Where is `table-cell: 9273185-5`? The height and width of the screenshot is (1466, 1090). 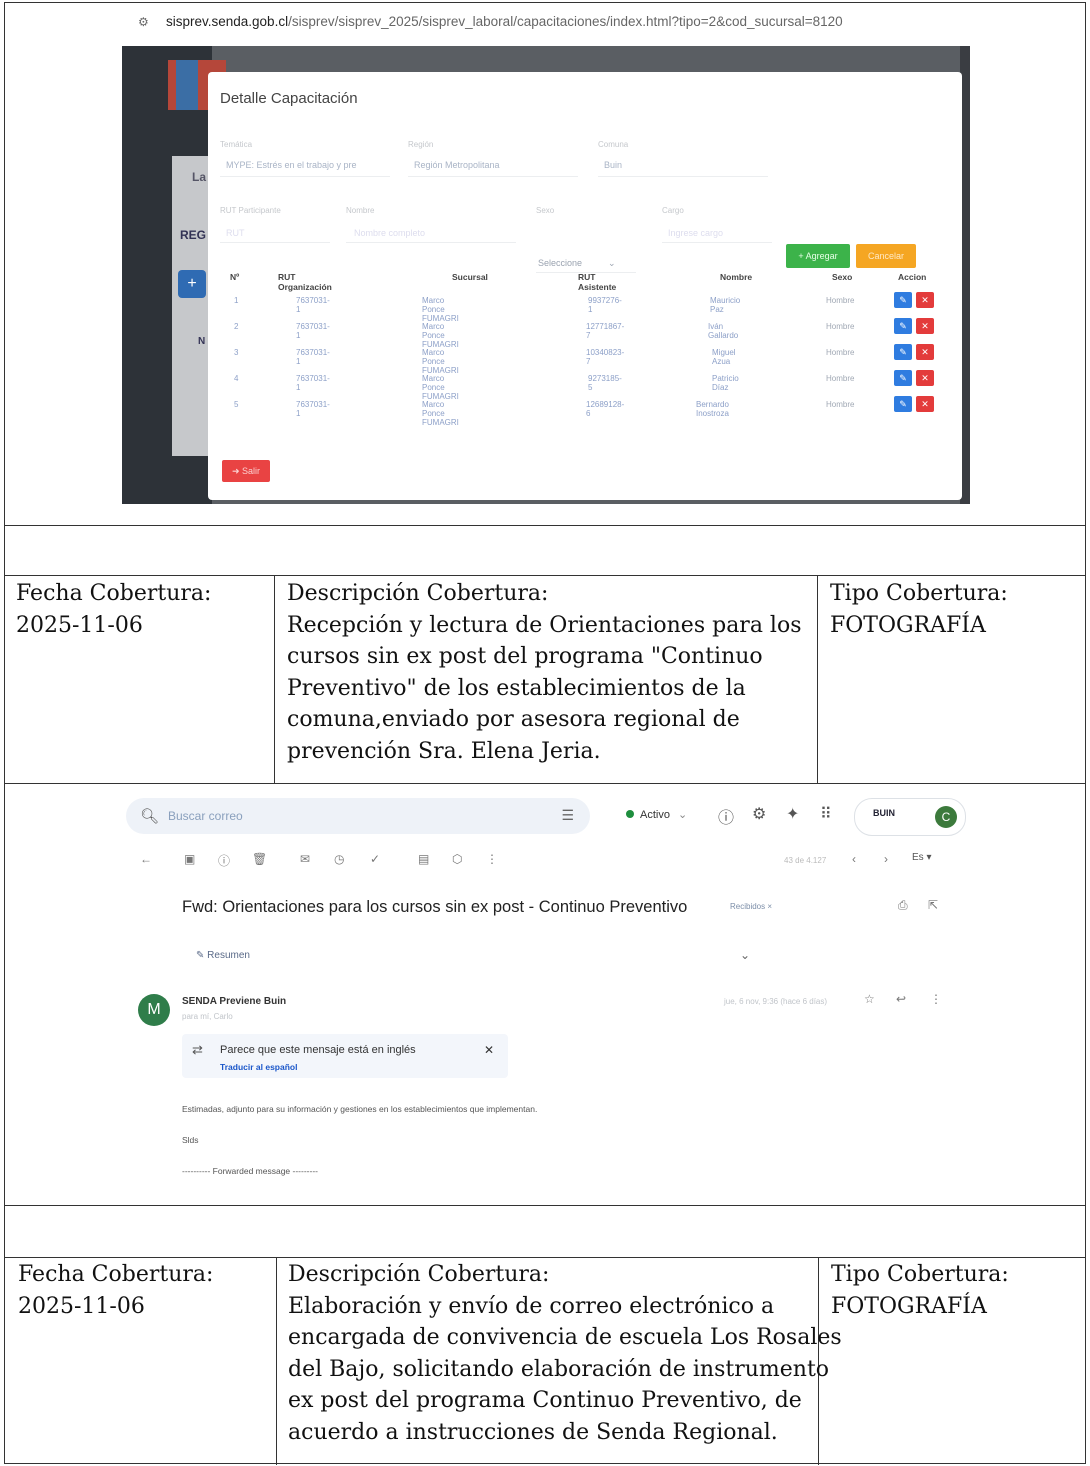
table-cell: 9273185-5 is located at coordinates (605, 383).